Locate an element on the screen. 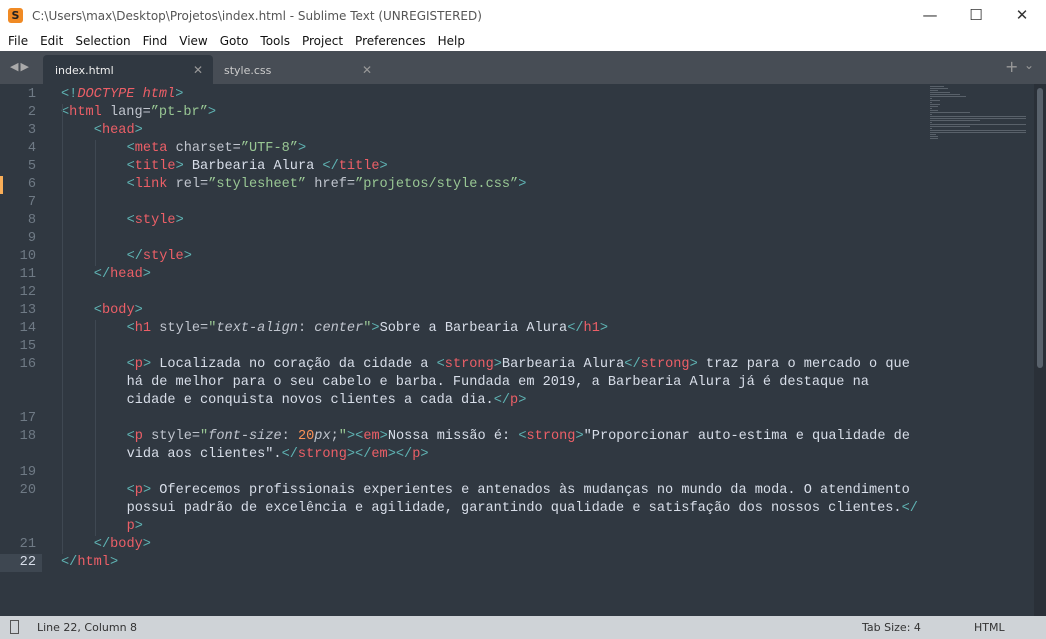 The height and width of the screenshot is (639, 1046). menu-project: Project is located at coordinates (322, 41).